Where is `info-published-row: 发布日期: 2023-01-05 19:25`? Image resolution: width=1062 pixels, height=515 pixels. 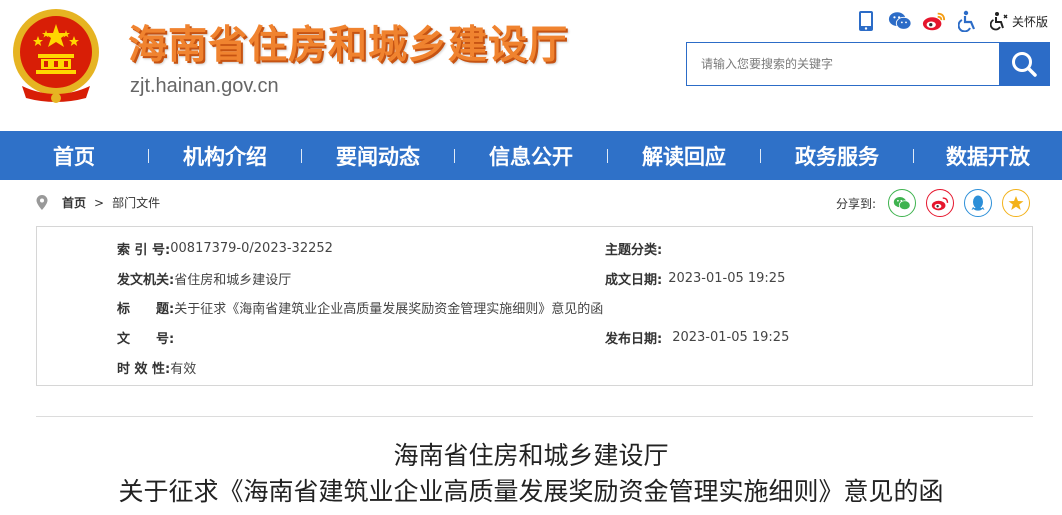
info-published-row: 发布日期: 2023-01-05 19:25 is located at coordinates (697, 337).